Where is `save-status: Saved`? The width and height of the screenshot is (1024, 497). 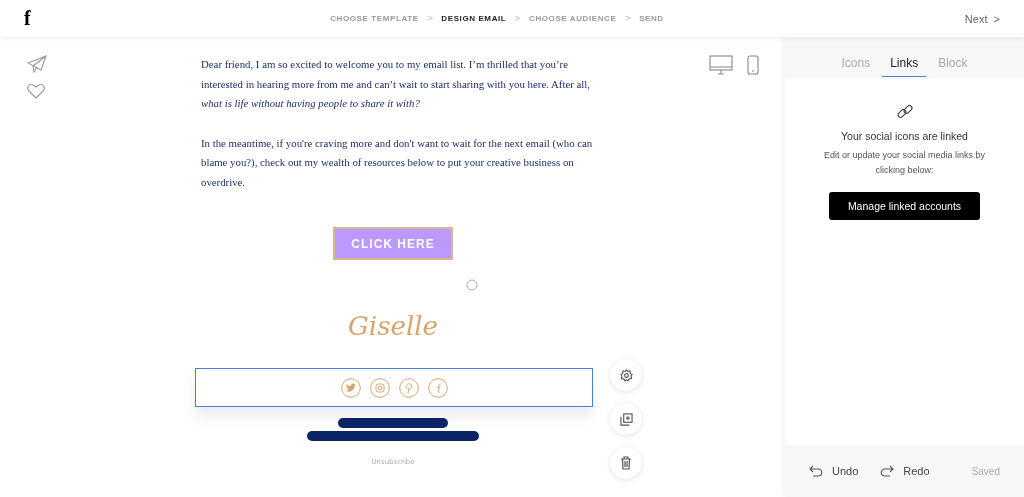
save-status: Saved is located at coordinates (985, 471).